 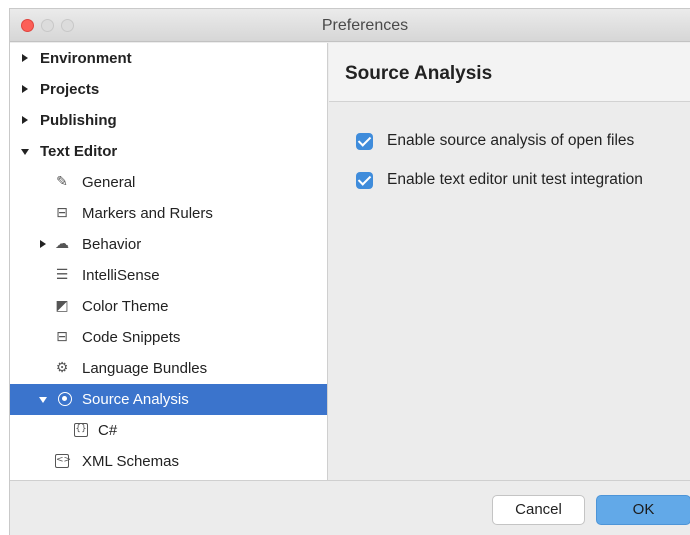 I want to click on sidebar-item-general: ✎ General, so click(x=168, y=182).